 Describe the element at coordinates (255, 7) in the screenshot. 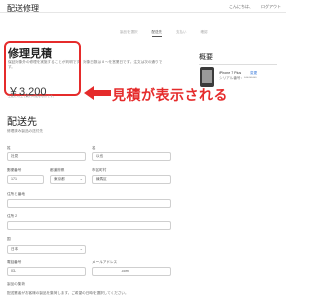

I see `header-links: こんにちは、 ログアウト` at that location.